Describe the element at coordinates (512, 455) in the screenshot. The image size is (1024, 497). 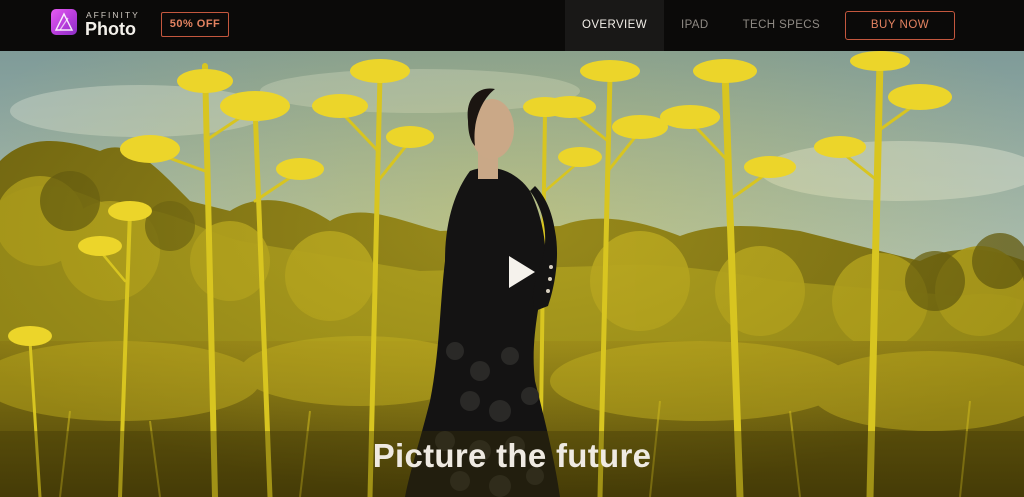
I see `hero-headline: Picture the future` at that location.